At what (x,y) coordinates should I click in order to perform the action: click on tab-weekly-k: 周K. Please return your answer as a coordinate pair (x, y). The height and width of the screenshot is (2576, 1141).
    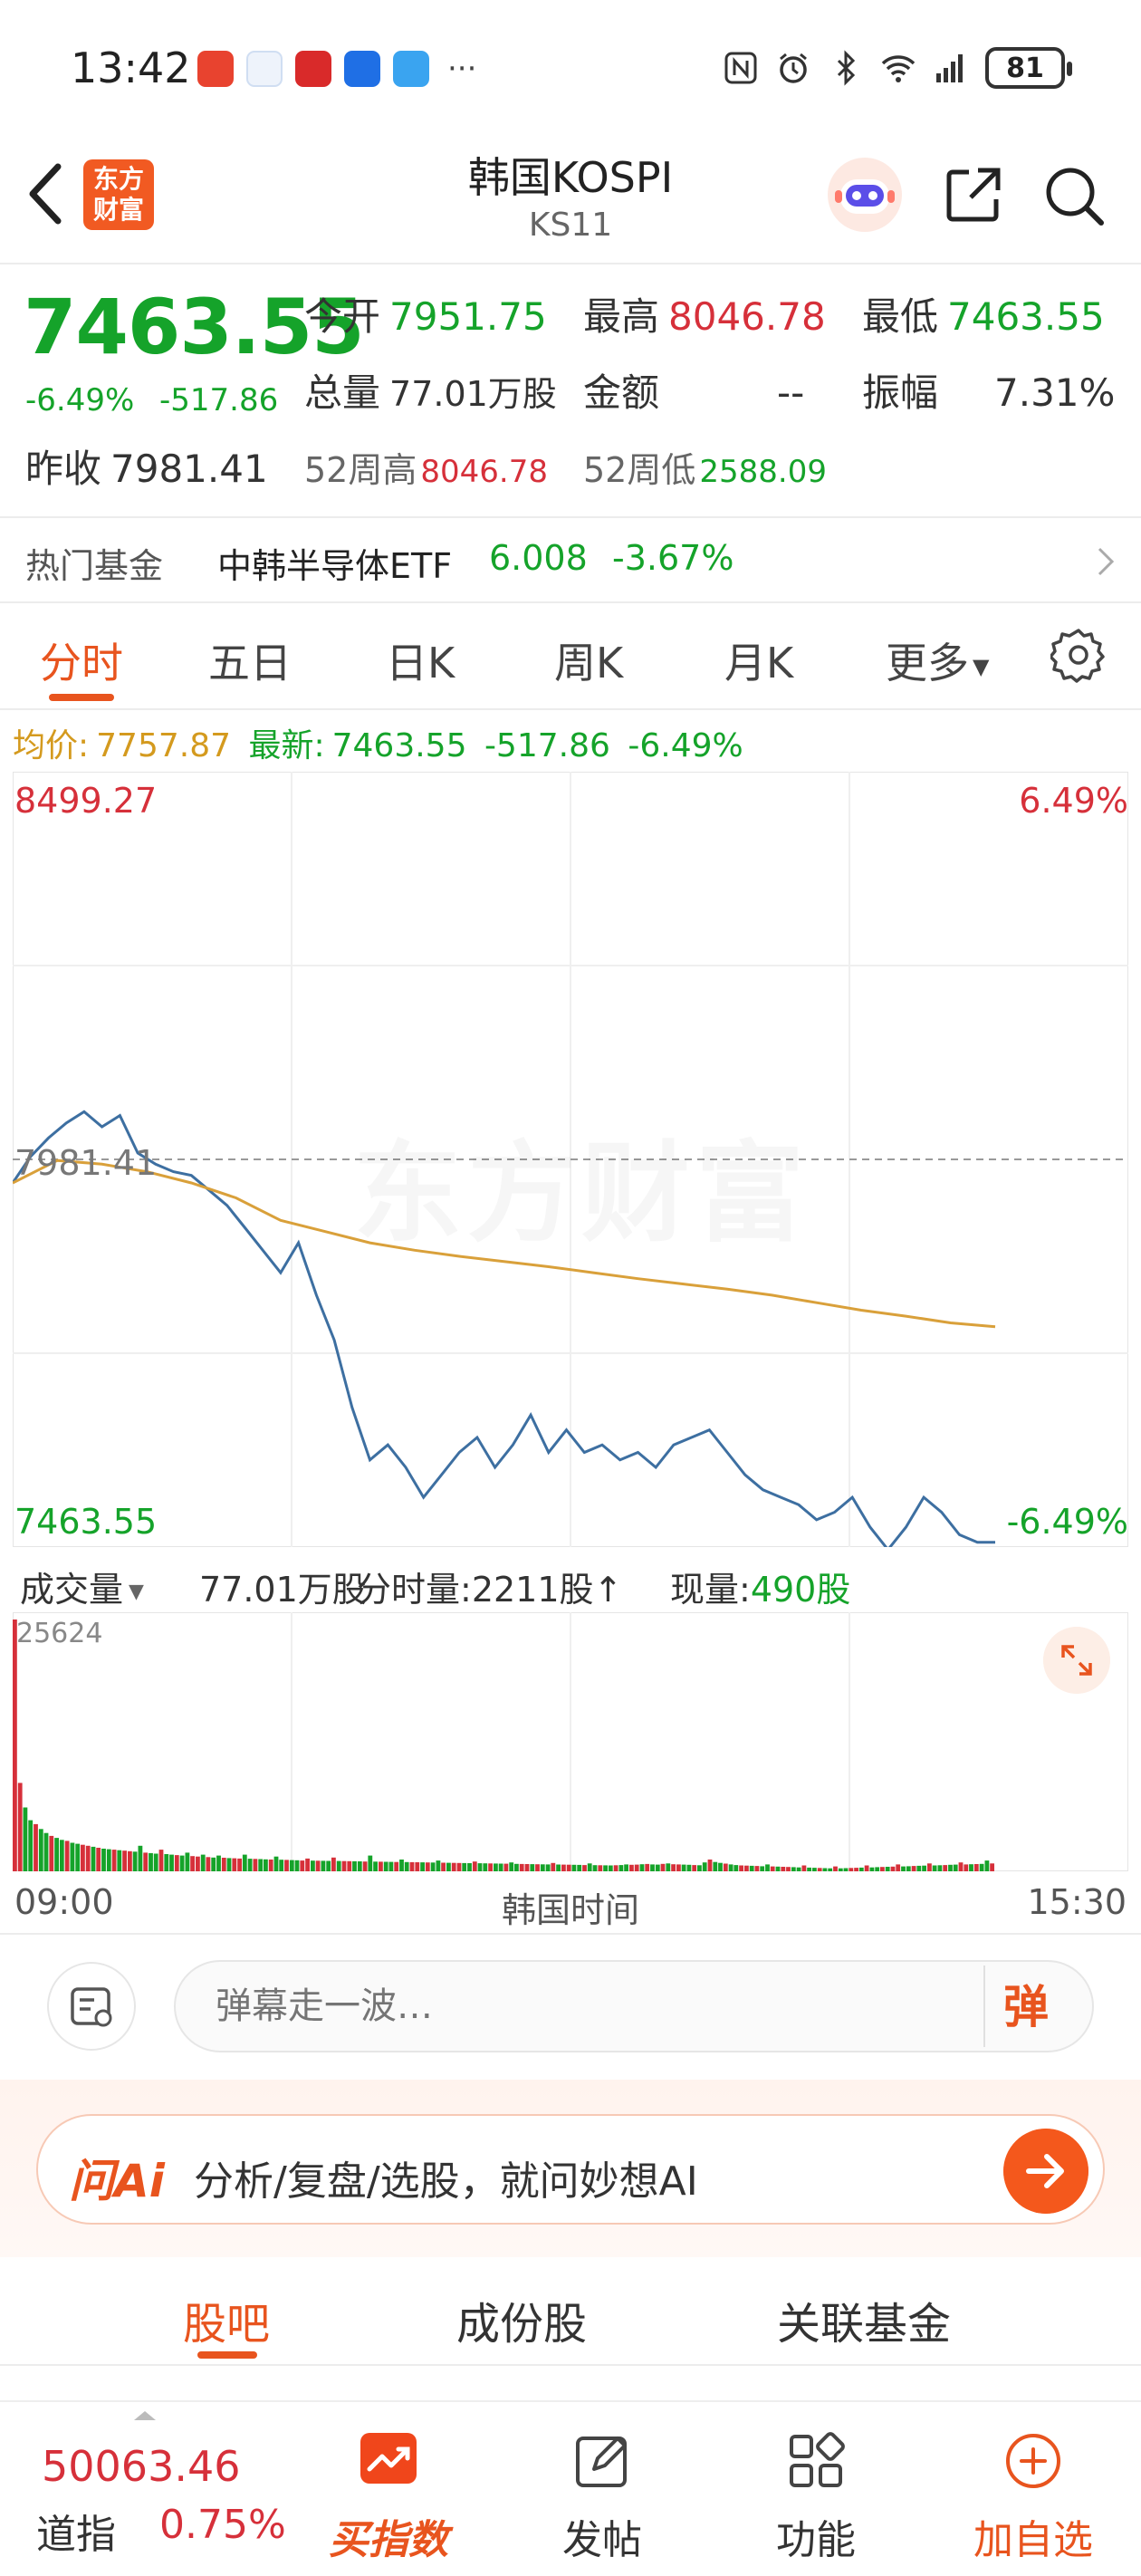
    Looking at the image, I should click on (588, 660).